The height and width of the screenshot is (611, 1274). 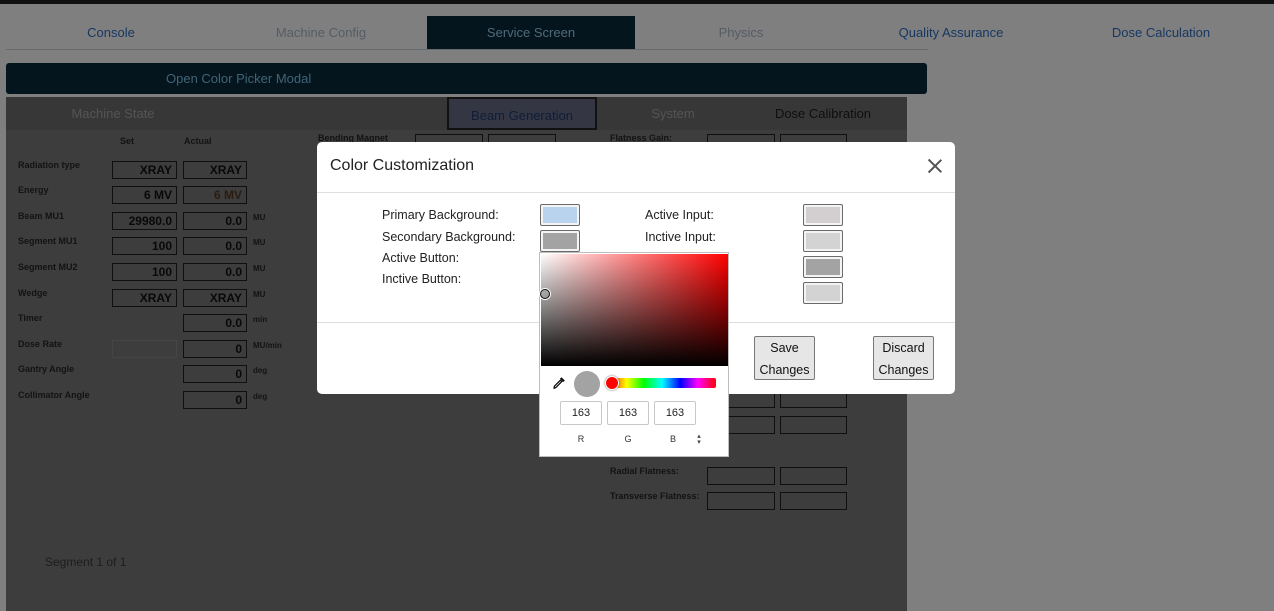 I want to click on current-color-preview, so click(x=587, y=384).